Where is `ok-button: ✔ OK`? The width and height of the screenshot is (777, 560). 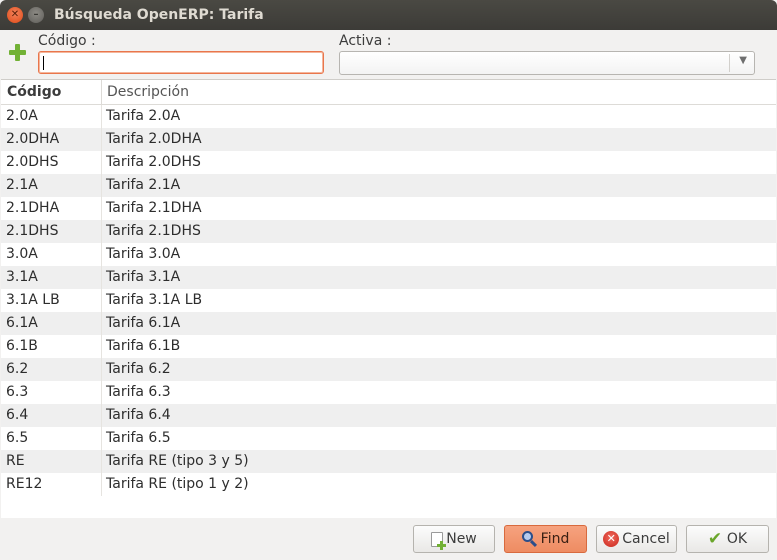
ok-button: ✔ OK is located at coordinates (727, 539).